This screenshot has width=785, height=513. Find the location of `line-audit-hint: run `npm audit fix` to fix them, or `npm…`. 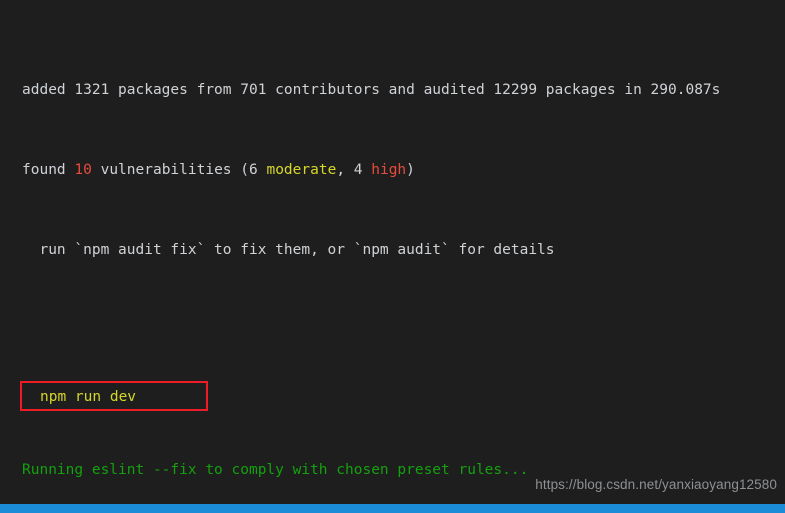

line-audit-hint: run `npm audit fix` to fix them, or `npm… is located at coordinates (403, 250).